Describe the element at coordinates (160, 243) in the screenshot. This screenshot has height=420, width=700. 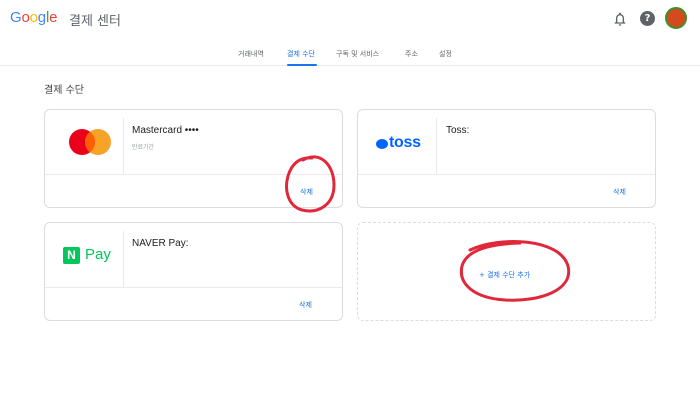
I see `card-name: NAVER Pay:` at that location.